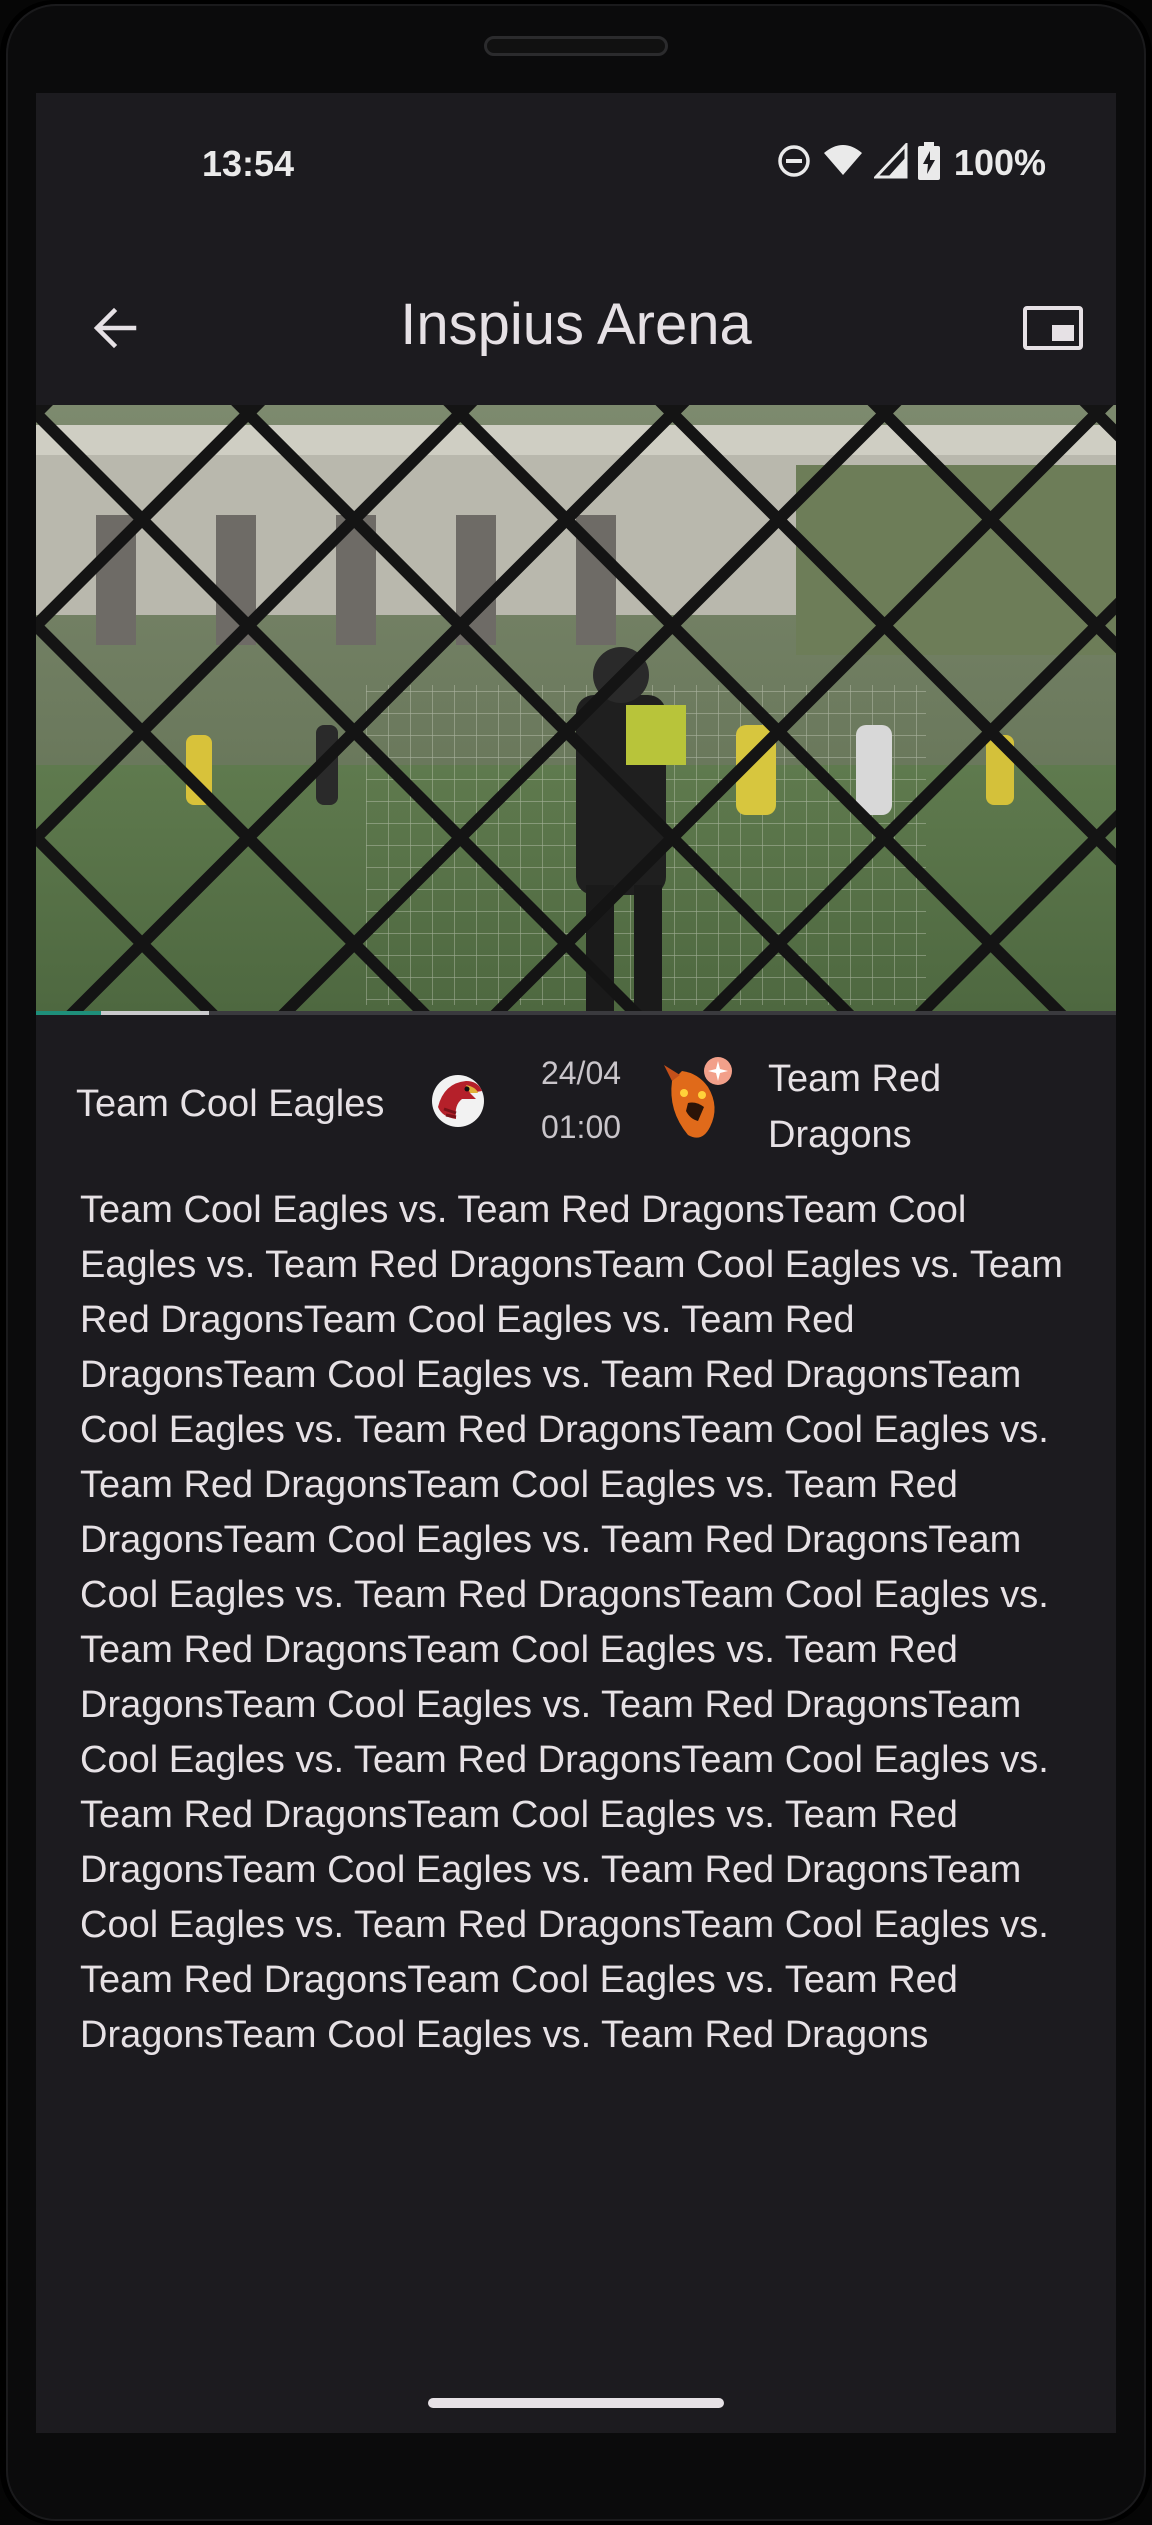 The height and width of the screenshot is (2525, 1152). What do you see at coordinates (855, 1107) in the screenshot?
I see `away-team-name: Team Red Dragons` at bounding box center [855, 1107].